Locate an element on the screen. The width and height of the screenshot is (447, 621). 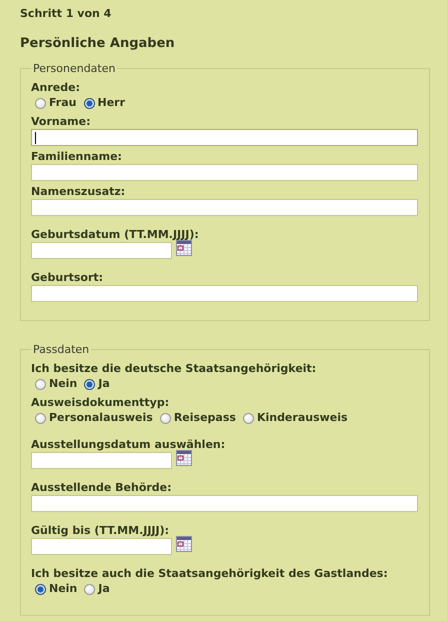
field-label: Geburtsdatum (TT.MM.JJJJ): is located at coordinates (115, 235).